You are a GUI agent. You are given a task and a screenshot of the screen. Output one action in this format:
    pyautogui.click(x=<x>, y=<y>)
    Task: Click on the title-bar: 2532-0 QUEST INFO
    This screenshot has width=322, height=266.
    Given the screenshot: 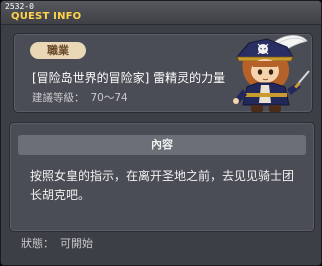 What is the action you would take?
    pyautogui.click(x=161, y=13)
    